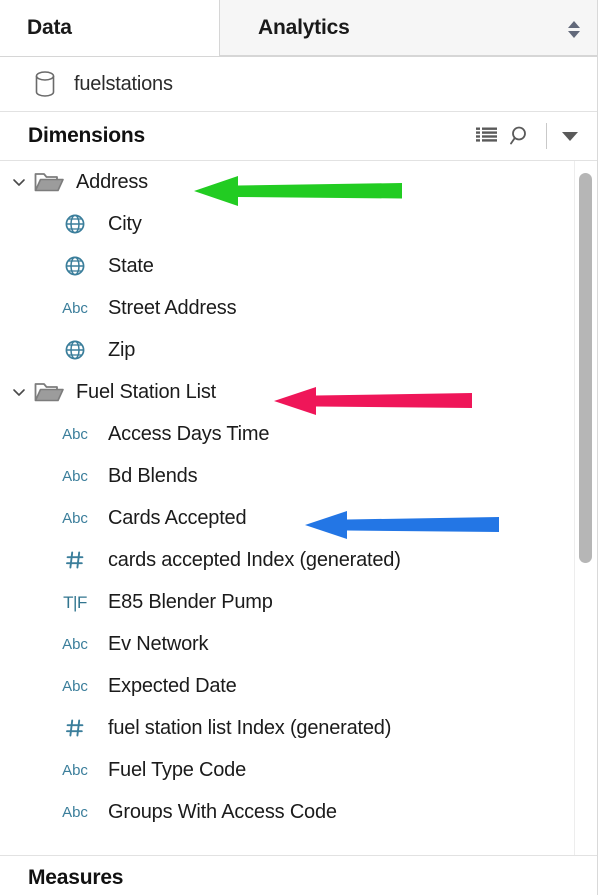  What do you see at coordinates (123, 83) in the screenshot?
I see `datasource-label: fuelstations` at bounding box center [123, 83].